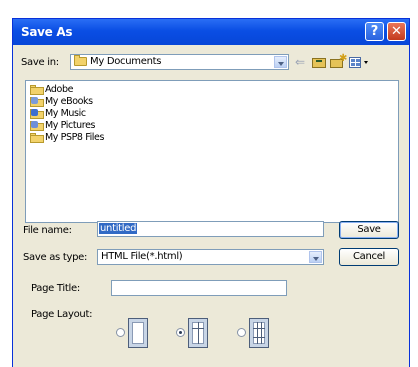 The height and width of the screenshot is (367, 418). What do you see at coordinates (142, 256) in the screenshot?
I see `save-as-type-value: HTML File(*.html)` at bounding box center [142, 256].